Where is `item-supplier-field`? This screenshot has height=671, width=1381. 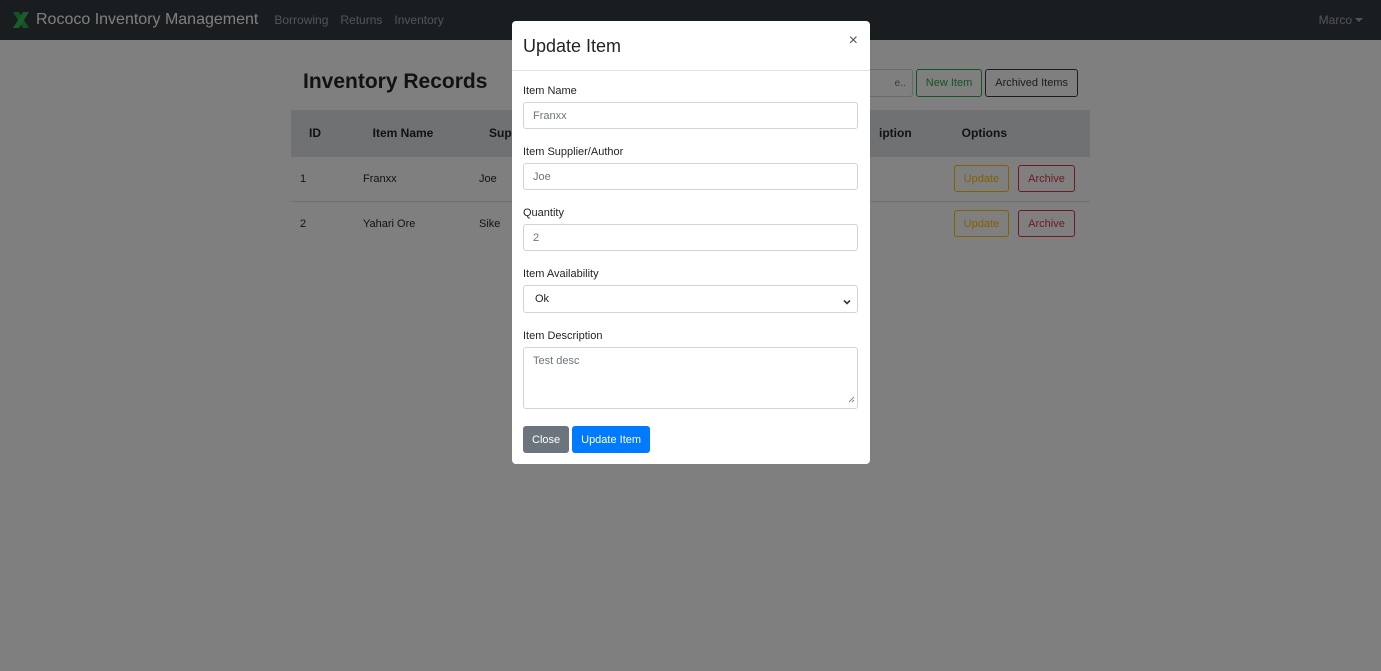
item-supplier-field is located at coordinates (690, 176).